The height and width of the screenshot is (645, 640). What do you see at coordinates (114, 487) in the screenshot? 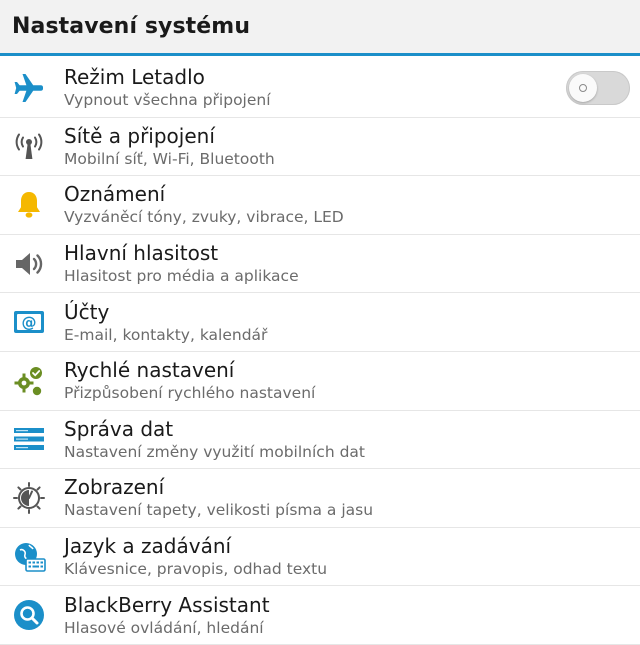
I see `item-title: Zobrazení` at bounding box center [114, 487].